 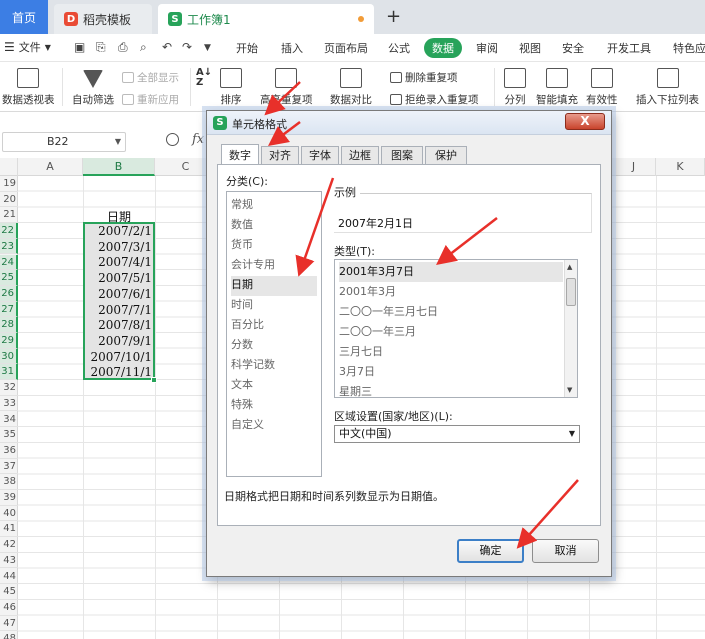 What do you see at coordinates (143, 47) in the screenshot?
I see `print-preview-icon: ⌕` at bounding box center [143, 47].